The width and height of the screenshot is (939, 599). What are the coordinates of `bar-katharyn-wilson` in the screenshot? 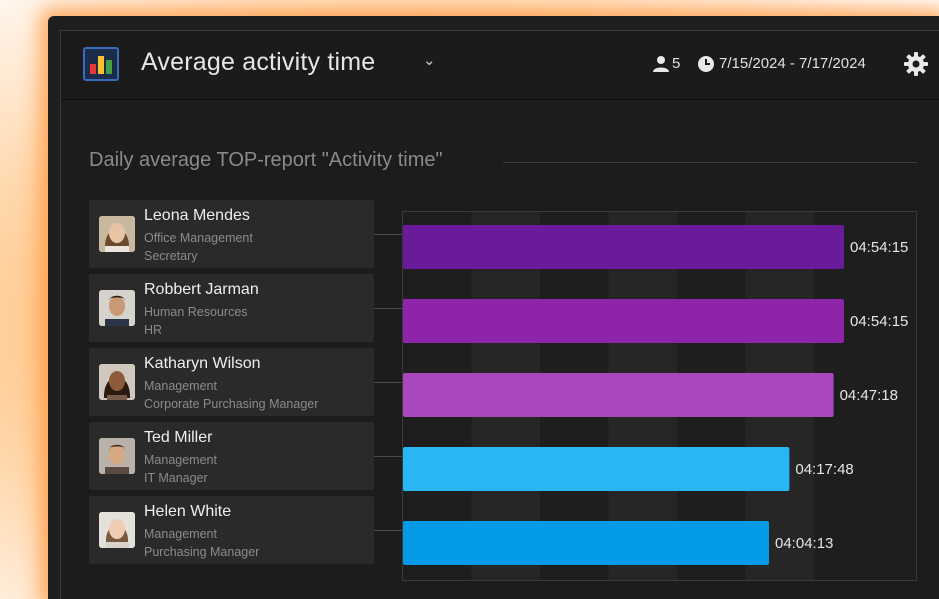 It's located at (618, 395).